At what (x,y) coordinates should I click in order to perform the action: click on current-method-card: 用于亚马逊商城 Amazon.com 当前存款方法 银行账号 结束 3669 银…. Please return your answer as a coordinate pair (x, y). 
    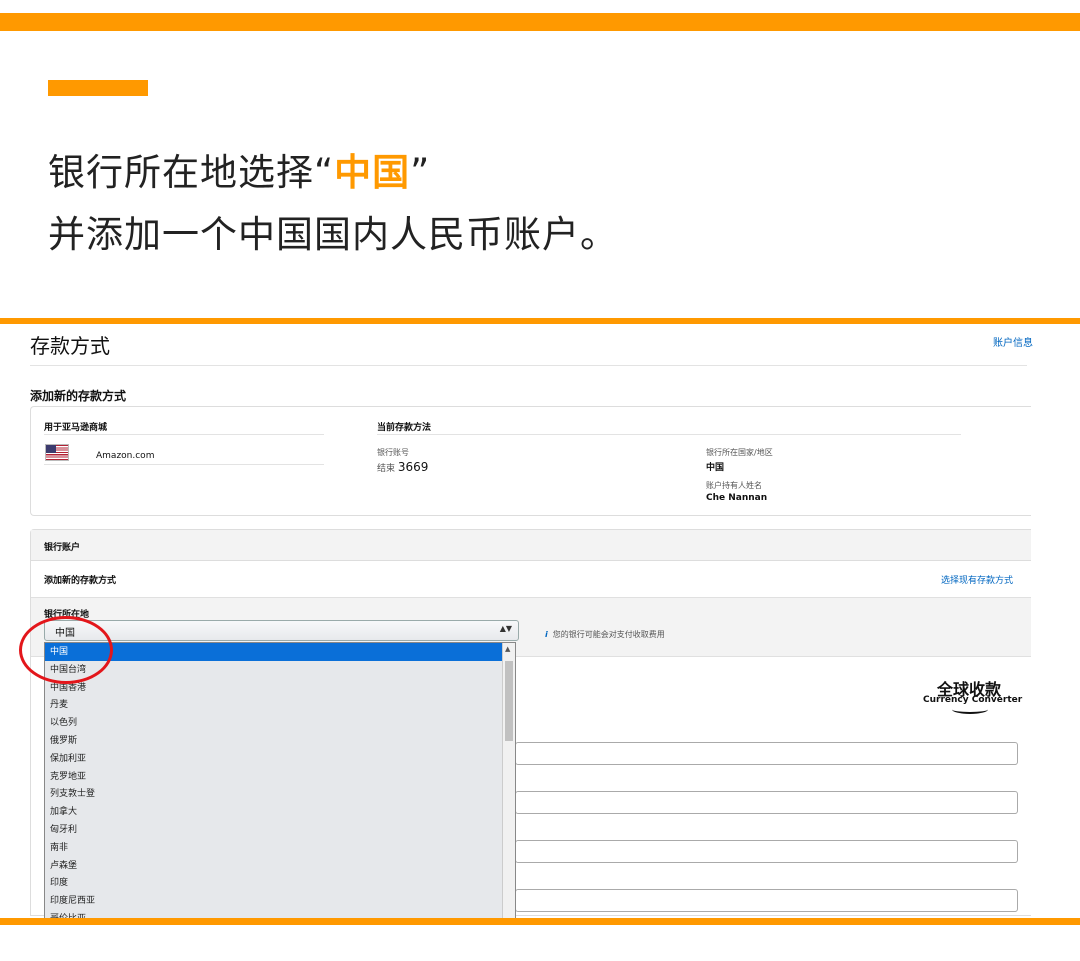
    Looking at the image, I should click on (530, 461).